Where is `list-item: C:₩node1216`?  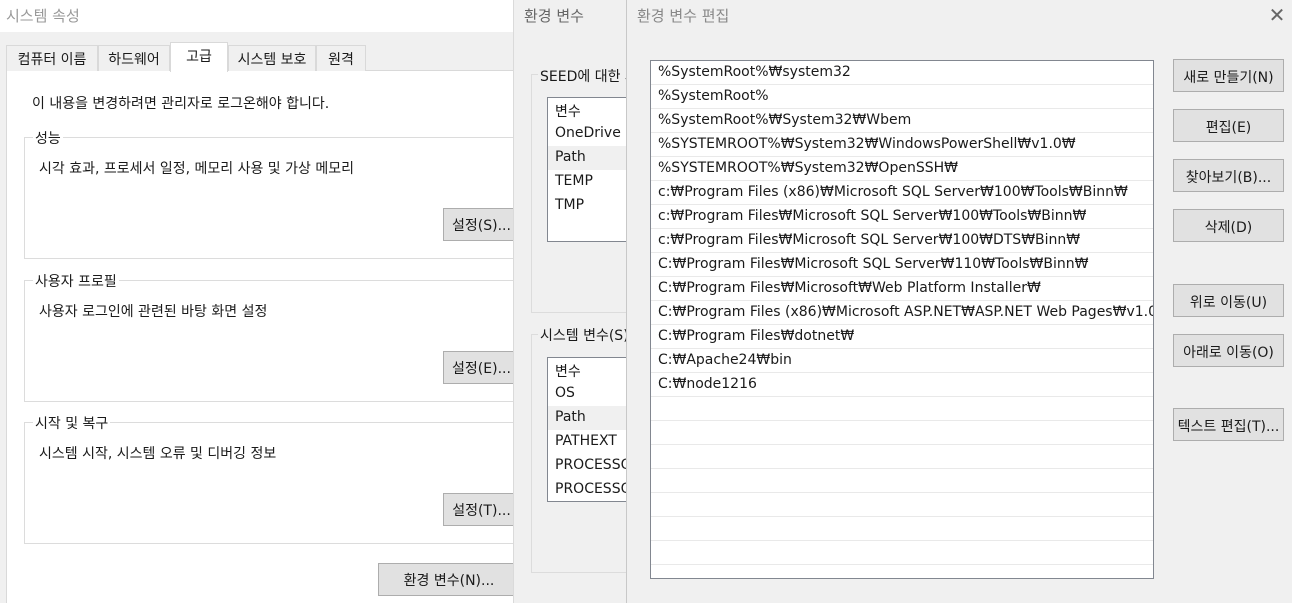 list-item: C:₩node1216 is located at coordinates (902, 385).